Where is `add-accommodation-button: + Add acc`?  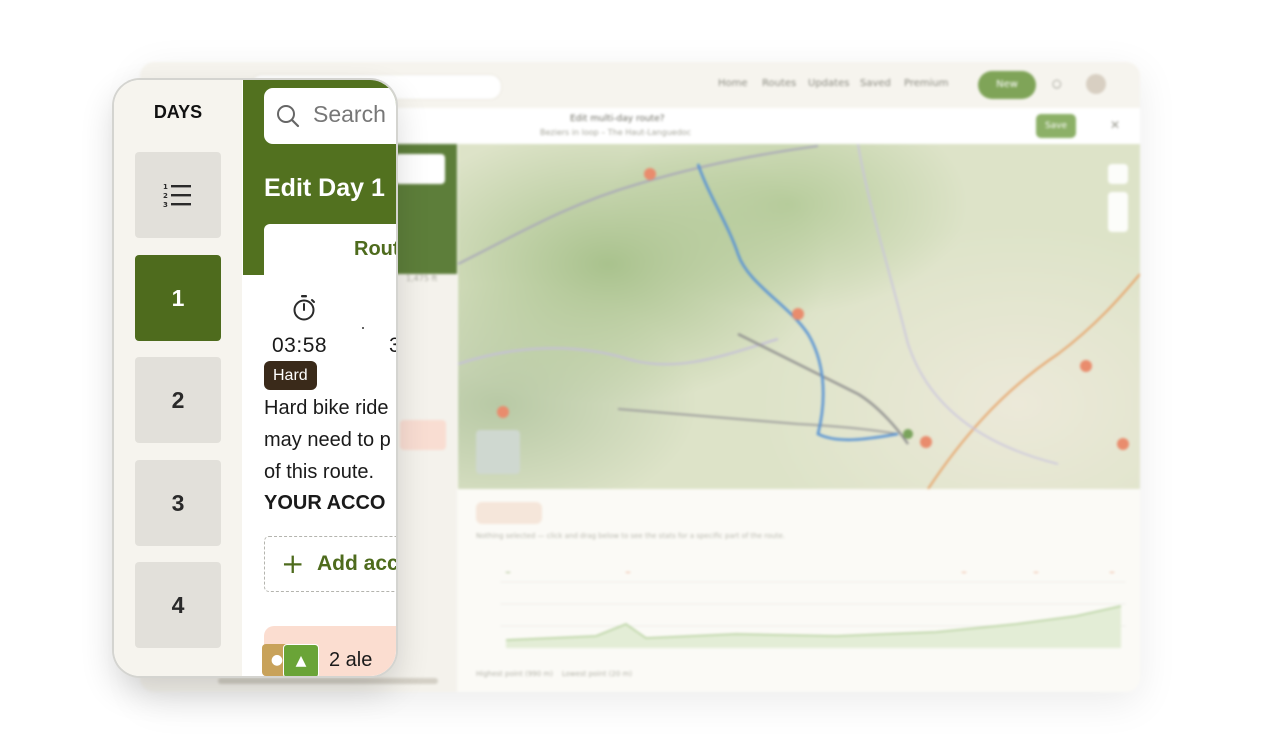
add-accommodation-button: + Add acc is located at coordinates (330, 564).